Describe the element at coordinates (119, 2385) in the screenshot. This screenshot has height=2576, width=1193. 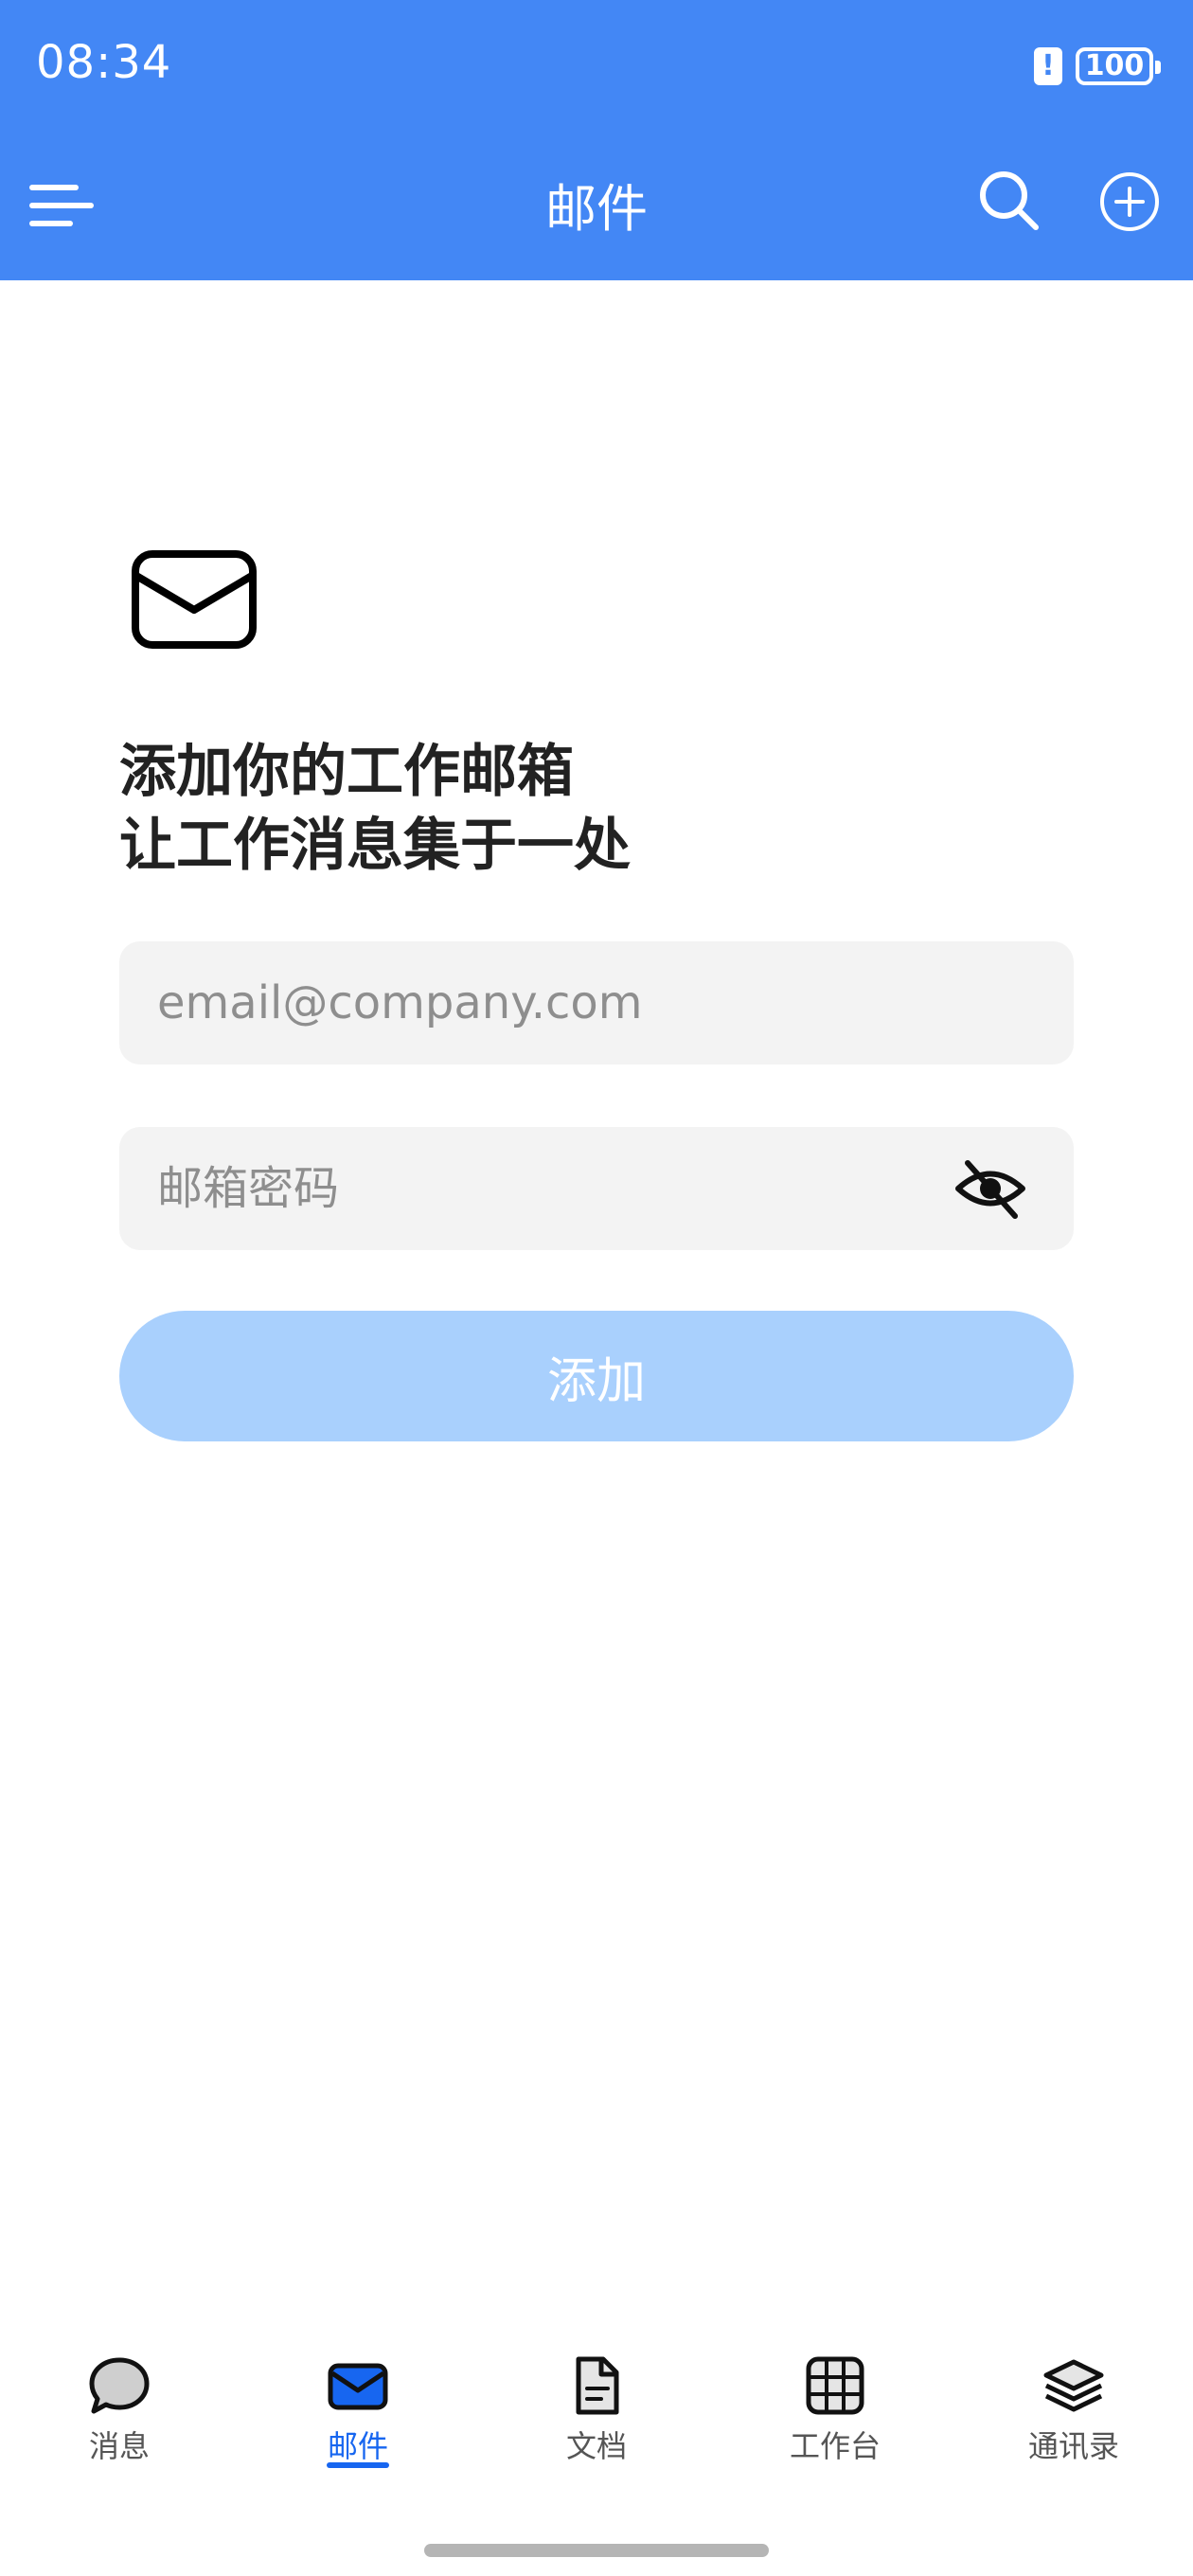
I see `chat-bubble-icon` at that location.